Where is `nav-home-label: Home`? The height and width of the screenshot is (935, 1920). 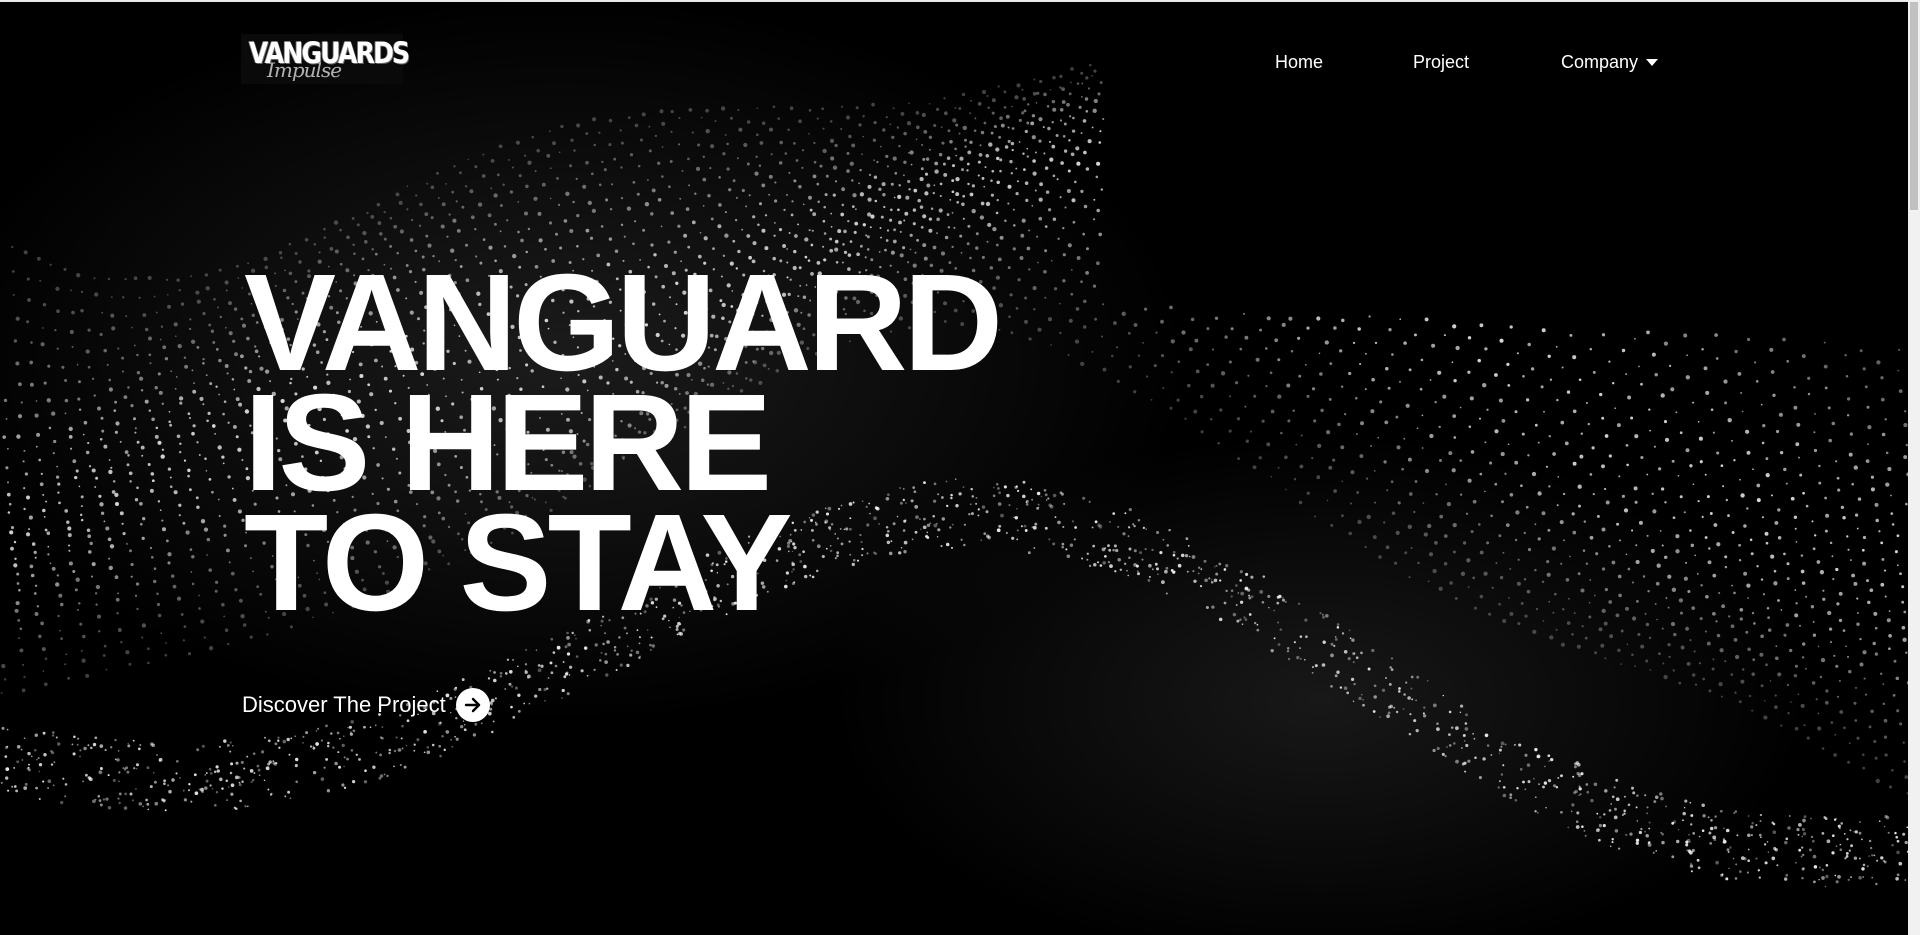 nav-home-label: Home is located at coordinates (1299, 61).